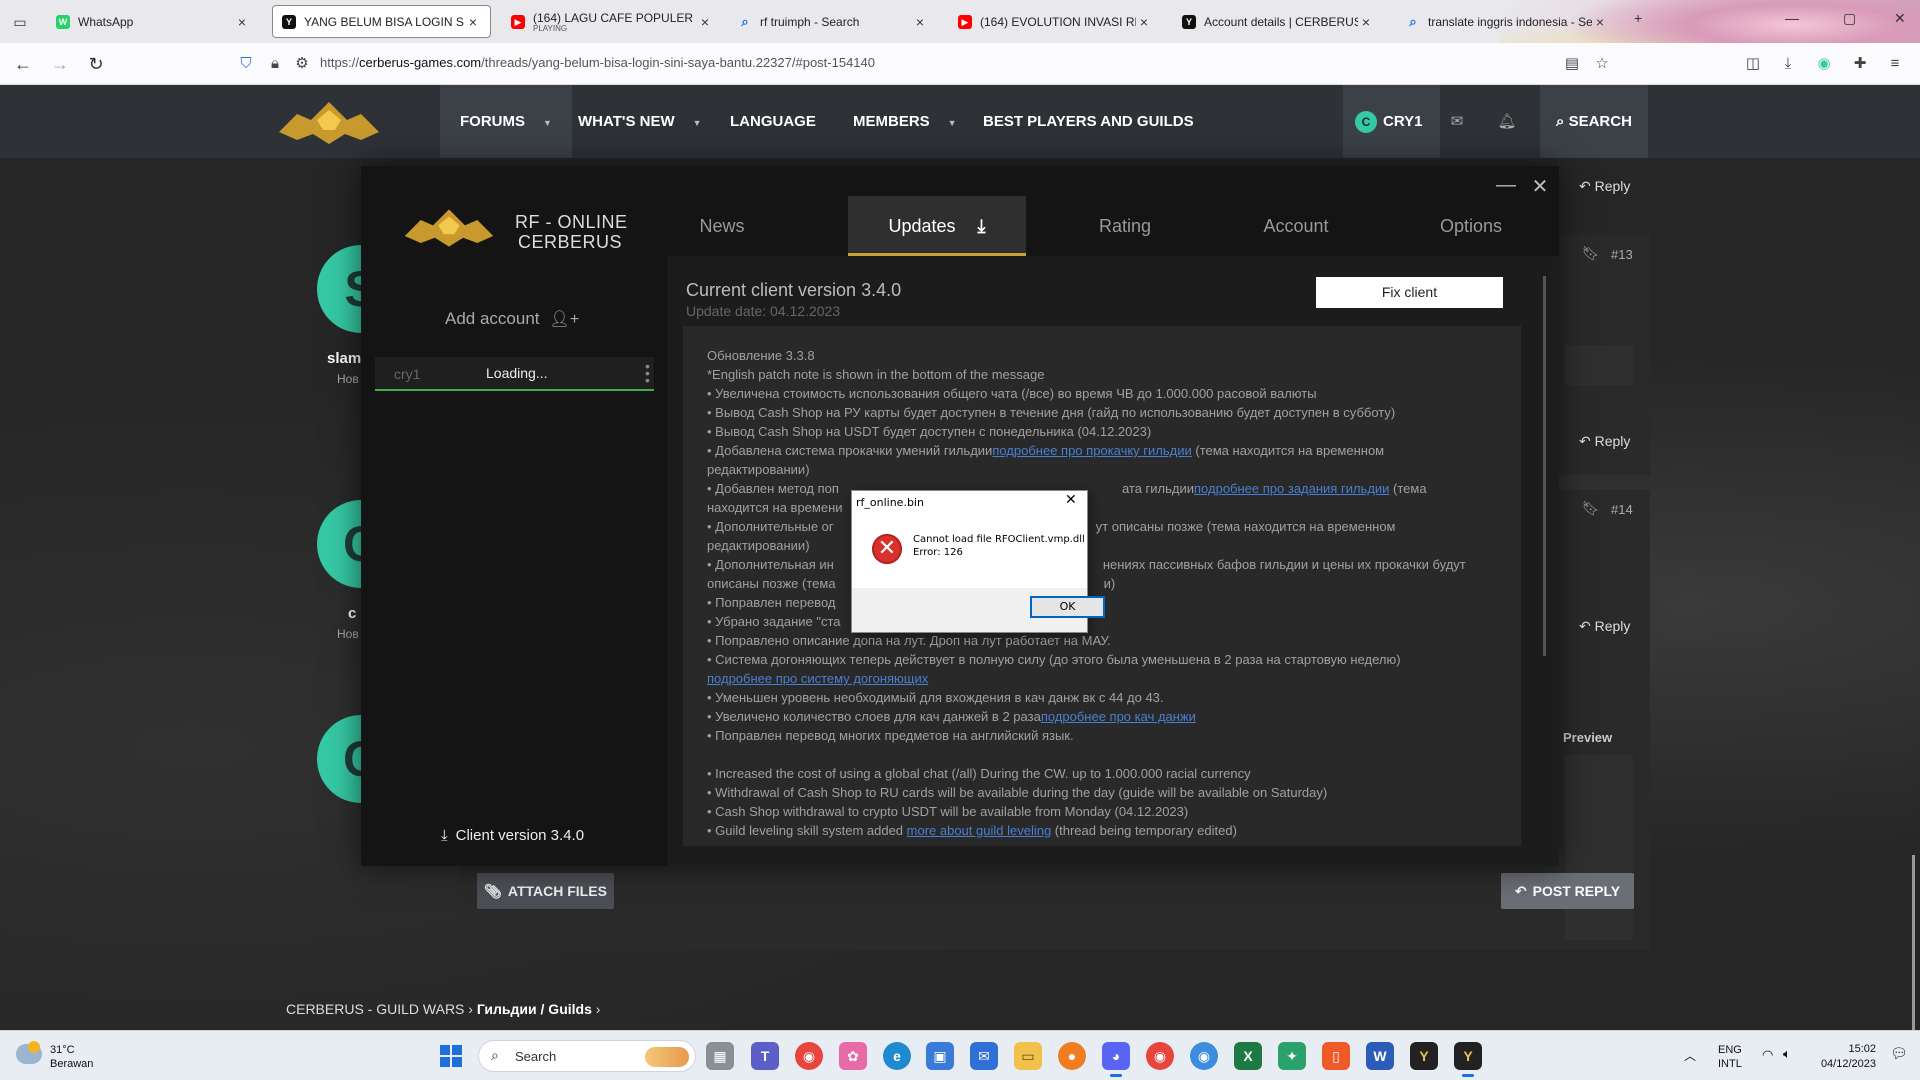 The height and width of the screenshot is (1080, 1920). I want to click on paint-icon: ✿, so click(853, 1056).